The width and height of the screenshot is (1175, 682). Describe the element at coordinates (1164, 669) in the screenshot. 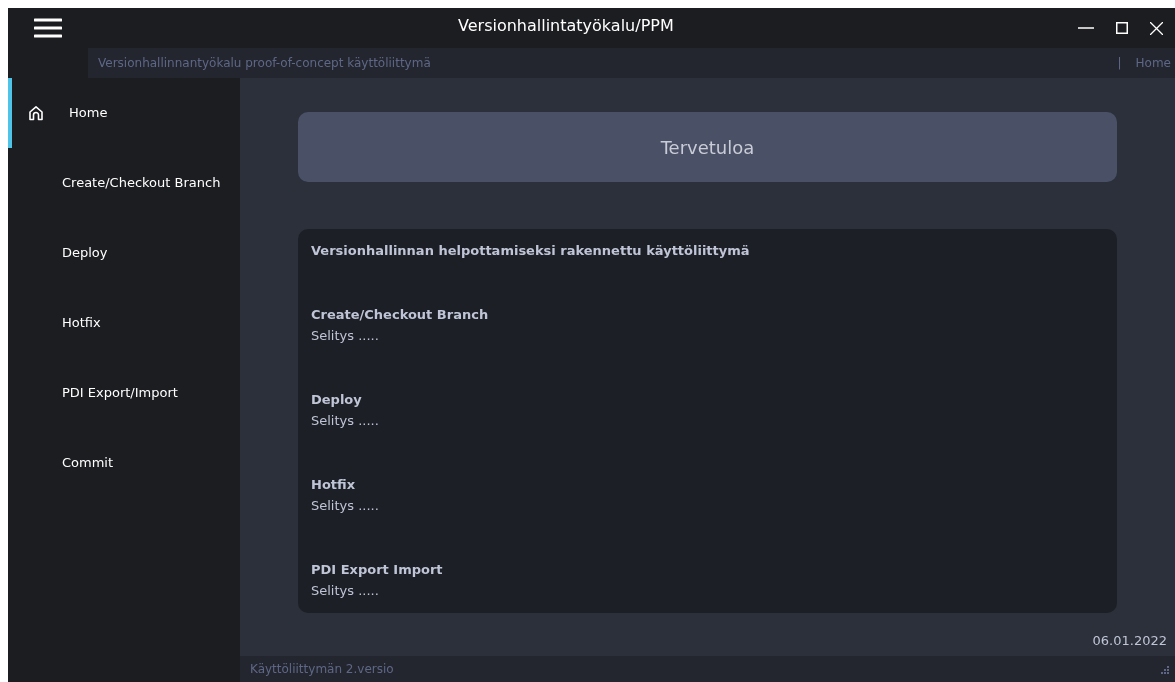

I see `resize-grip-icon` at that location.